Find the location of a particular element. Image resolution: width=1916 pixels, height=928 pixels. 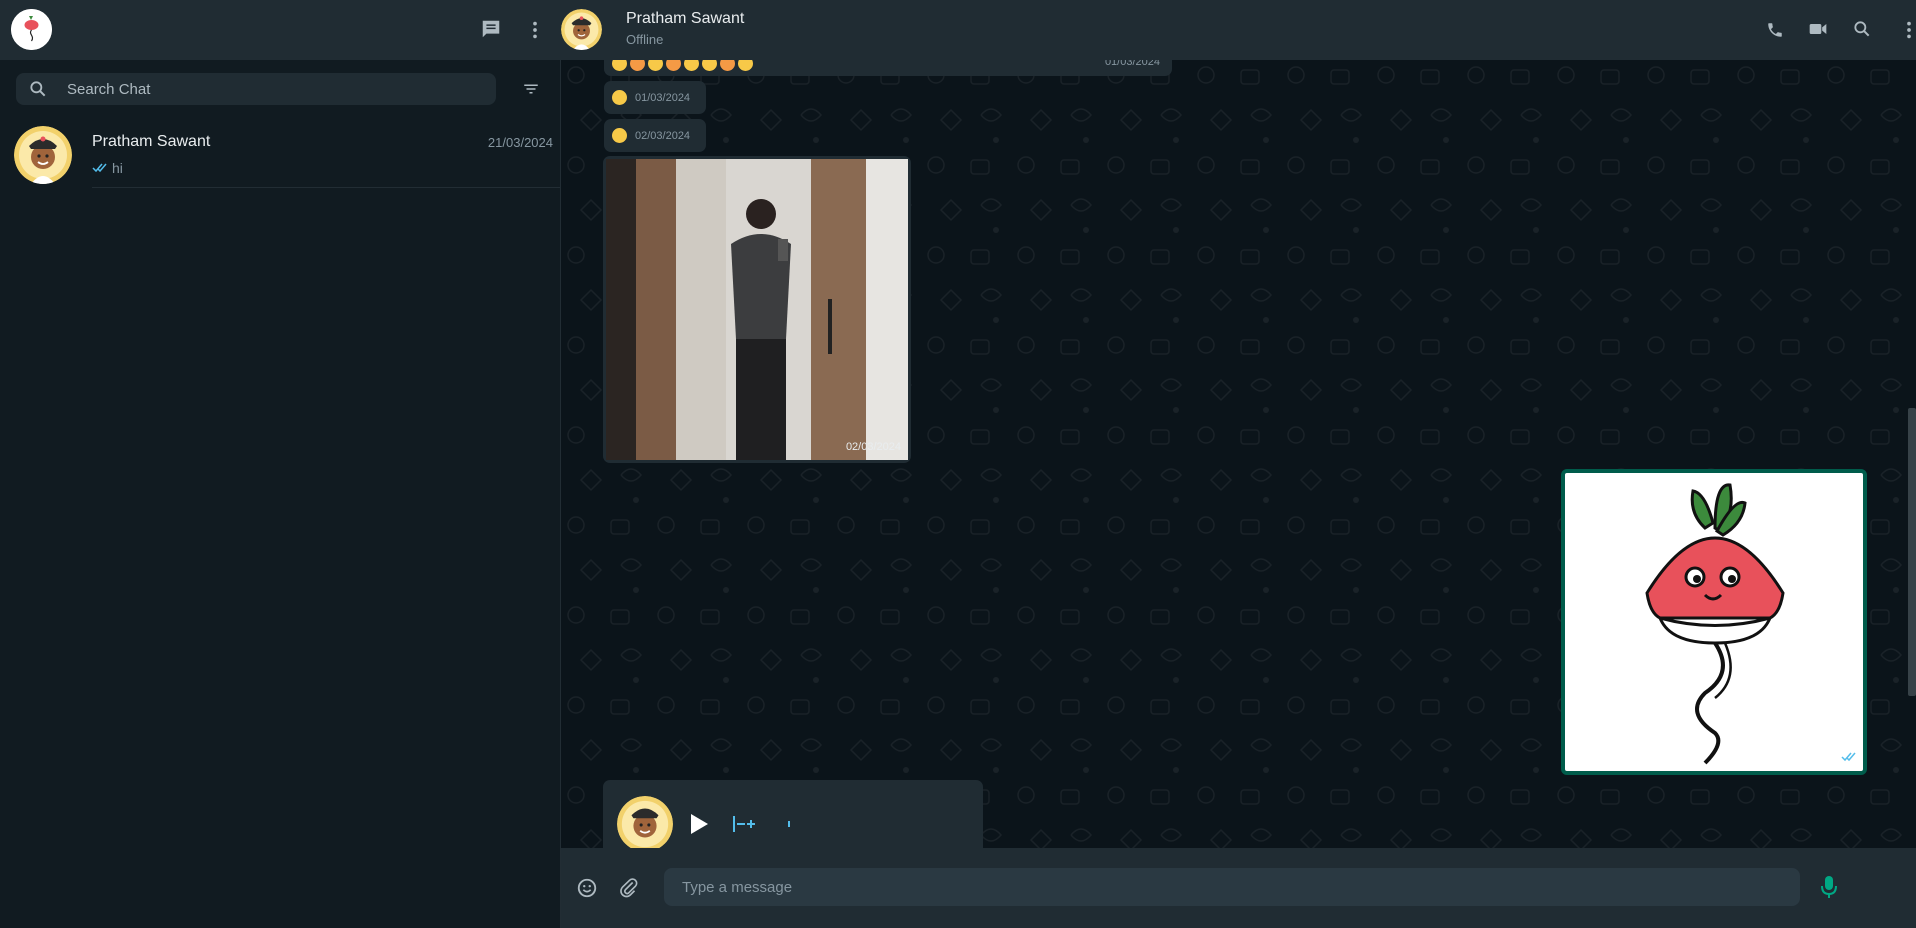

message-bubble: 02/03/2024 is located at coordinates (655, 135).